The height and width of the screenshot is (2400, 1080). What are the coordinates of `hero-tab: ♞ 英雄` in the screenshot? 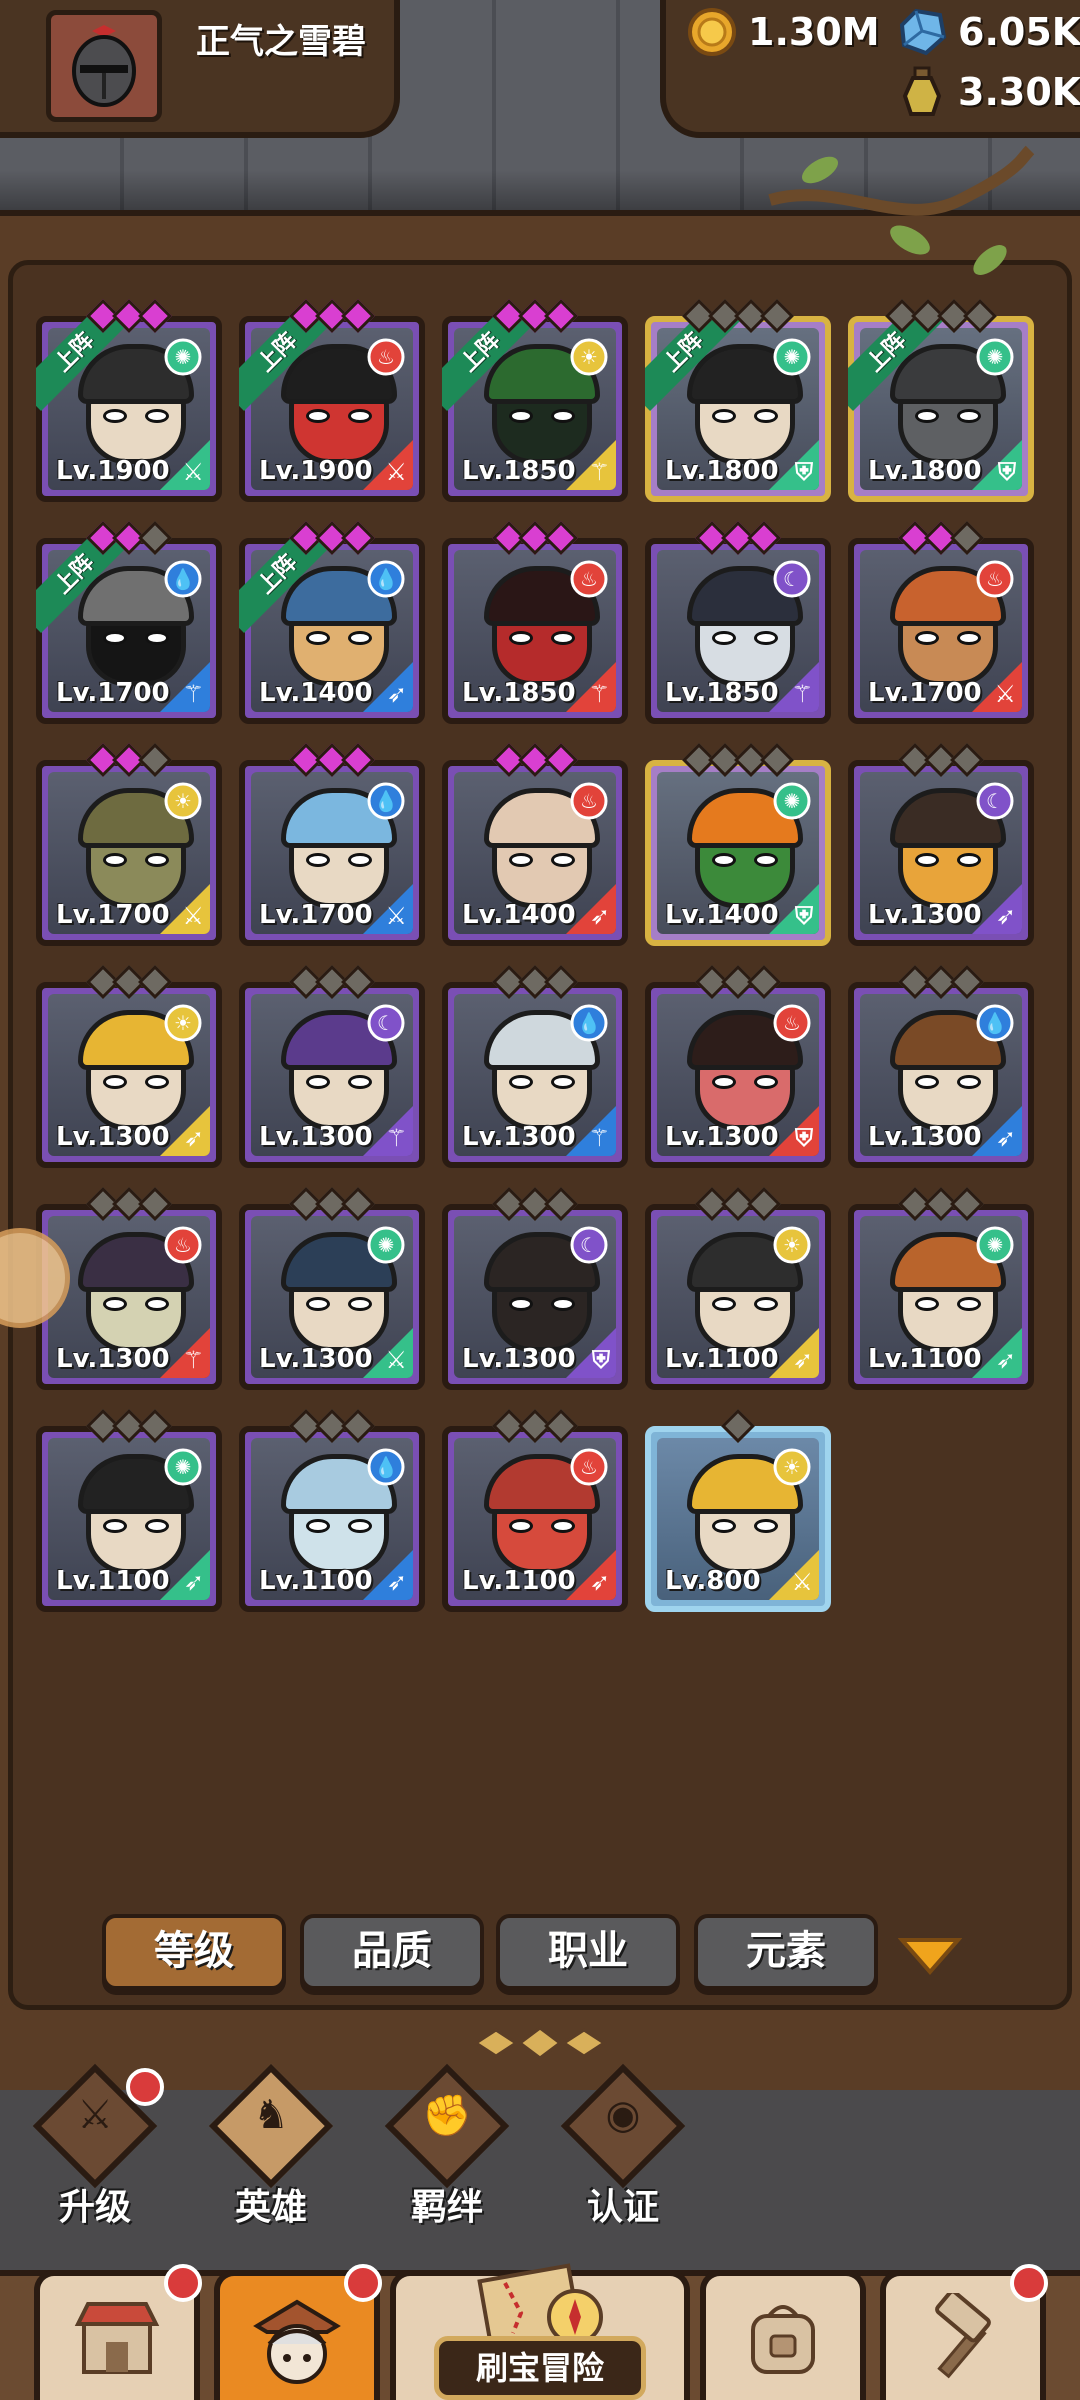 It's located at (271, 2148).